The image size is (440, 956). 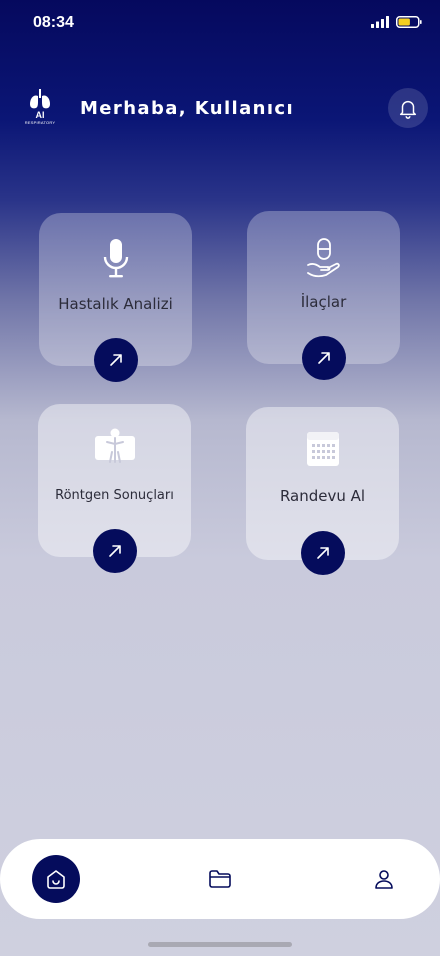 I want to click on logo-text: AI, so click(x=40, y=115).